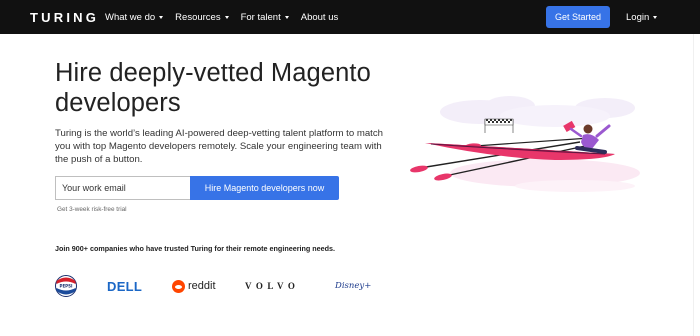  Describe the element at coordinates (213, 88) in the screenshot. I see `page-title: Hire deeply-vetted Magento developers` at that location.